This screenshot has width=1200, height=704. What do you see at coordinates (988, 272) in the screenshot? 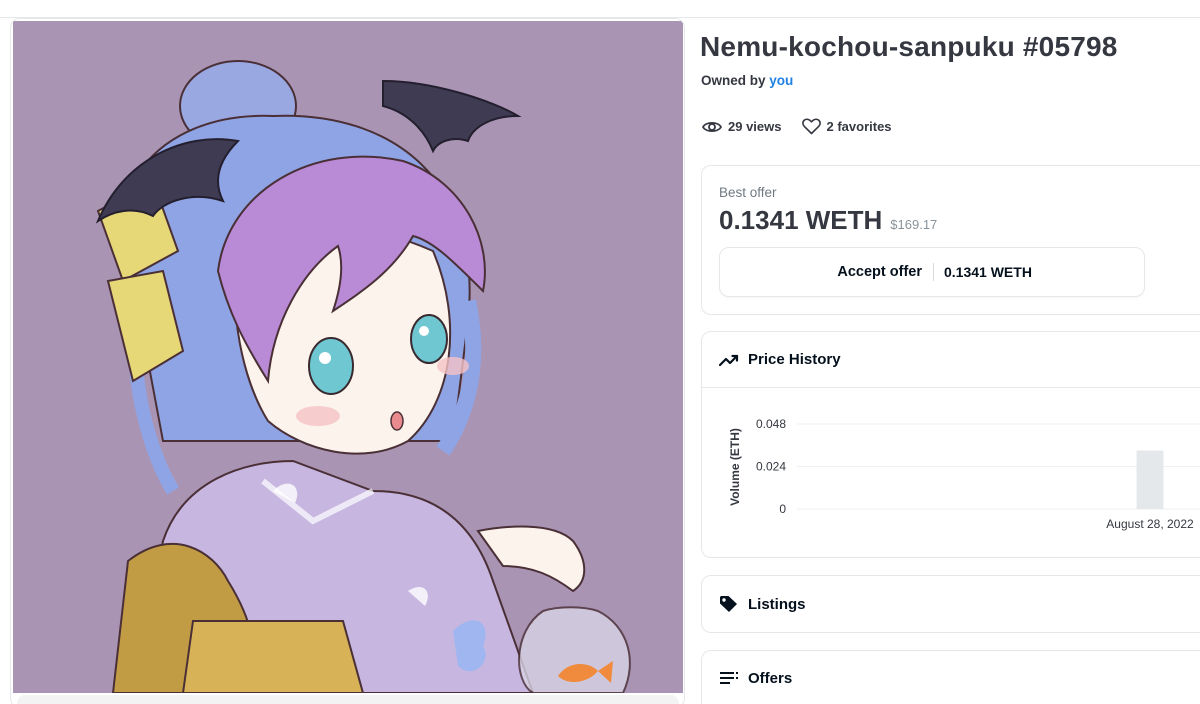
I see `accept-offer-price: 0.1341 WETH` at bounding box center [988, 272].